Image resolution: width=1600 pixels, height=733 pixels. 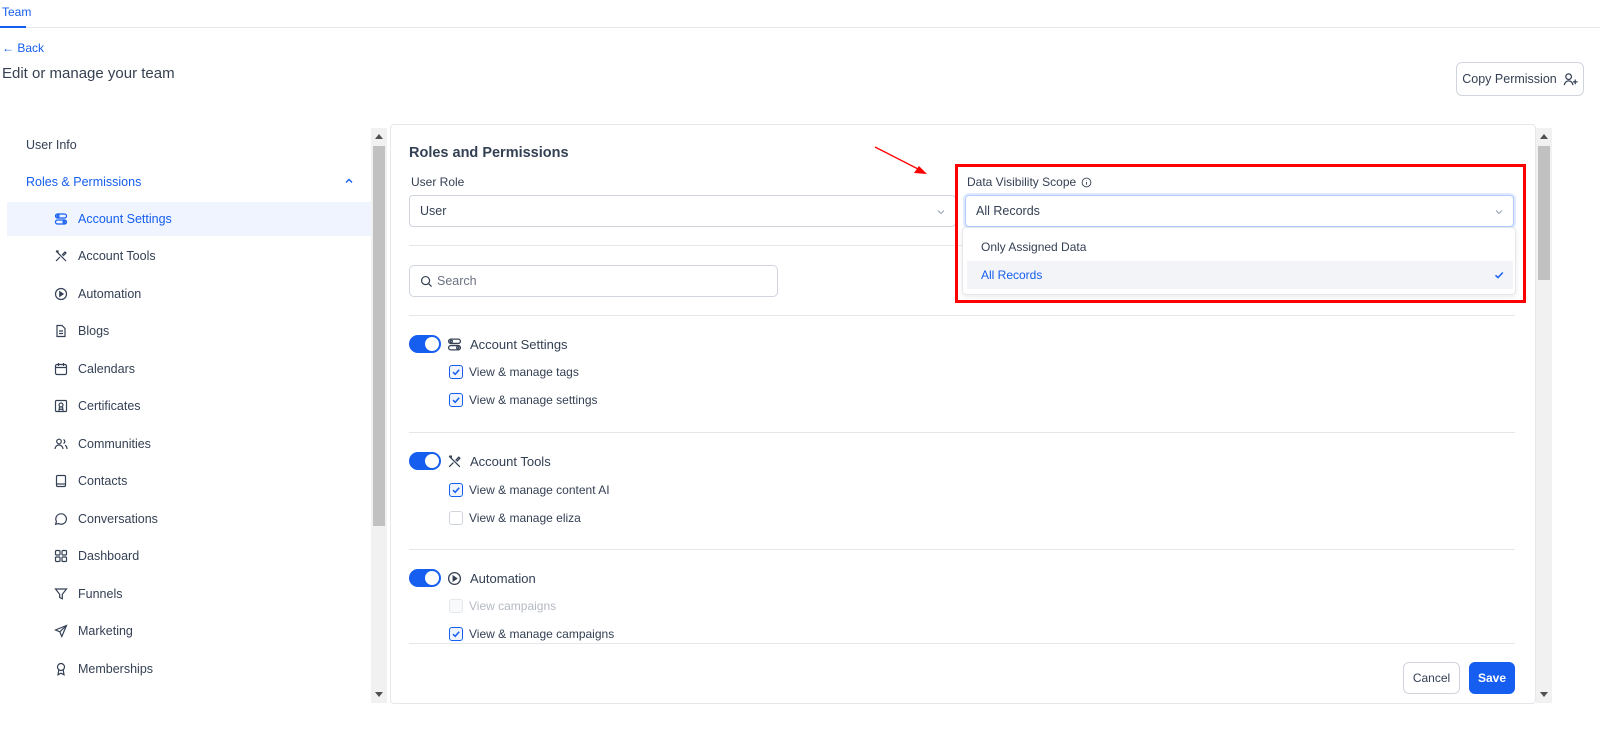 What do you see at coordinates (186, 594) in the screenshot?
I see `sidebar-item-funnels: Funnels` at bounding box center [186, 594].